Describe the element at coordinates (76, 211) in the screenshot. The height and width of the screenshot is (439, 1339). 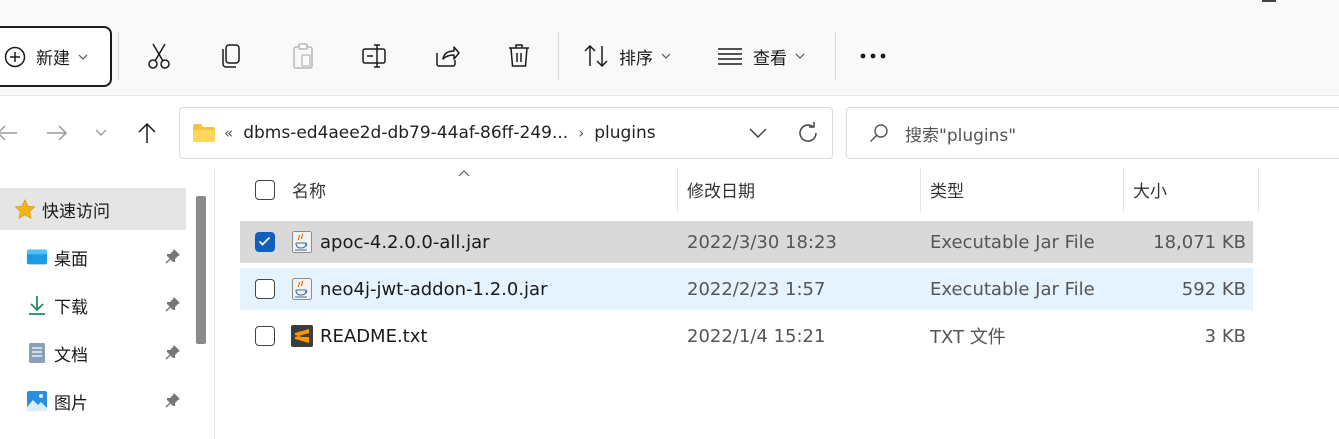
I see `sidebar-item-label: 快速访问` at that location.